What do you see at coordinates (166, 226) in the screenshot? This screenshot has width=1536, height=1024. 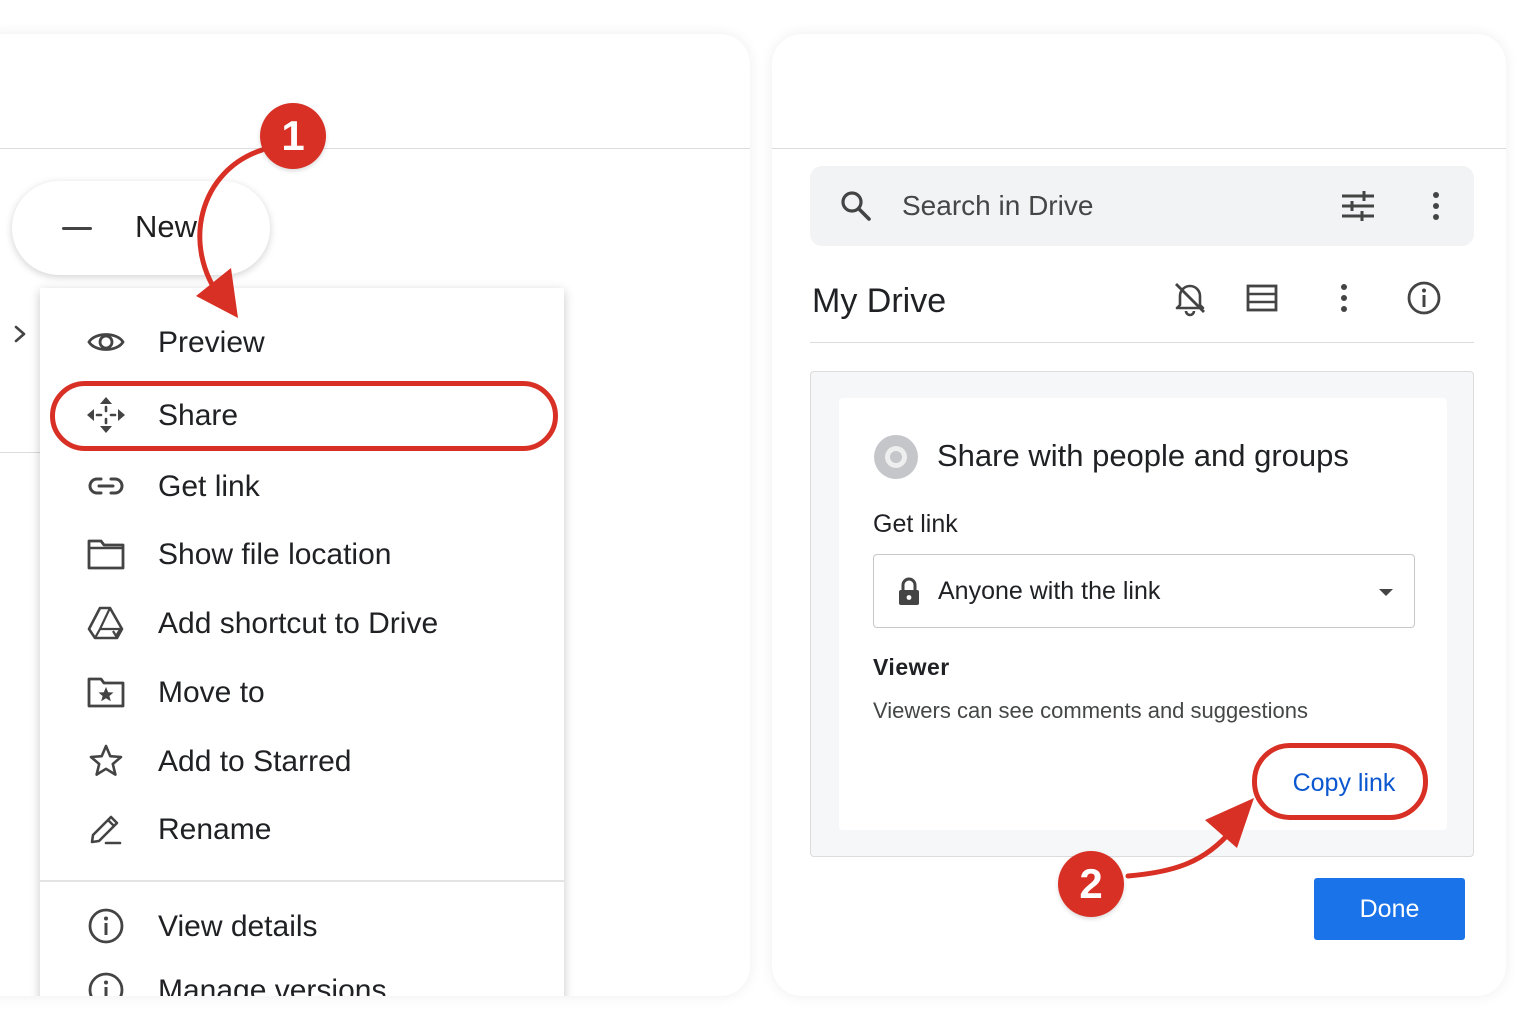 I see `new-button-label: New` at bounding box center [166, 226].